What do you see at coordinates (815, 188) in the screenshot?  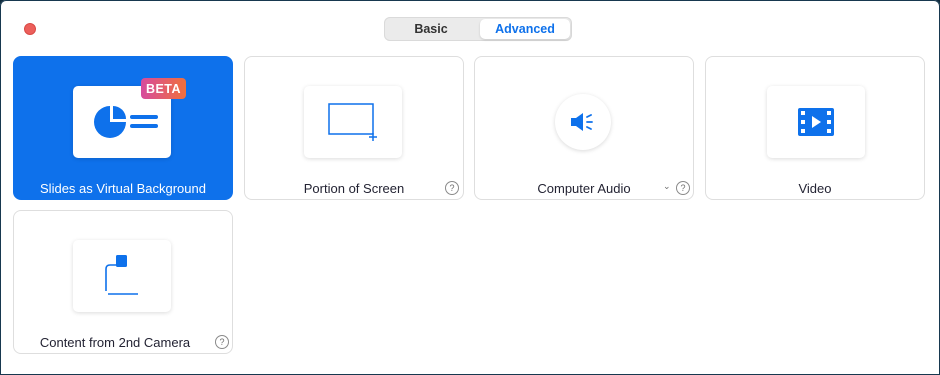 I see `card-label: Video` at bounding box center [815, 188].